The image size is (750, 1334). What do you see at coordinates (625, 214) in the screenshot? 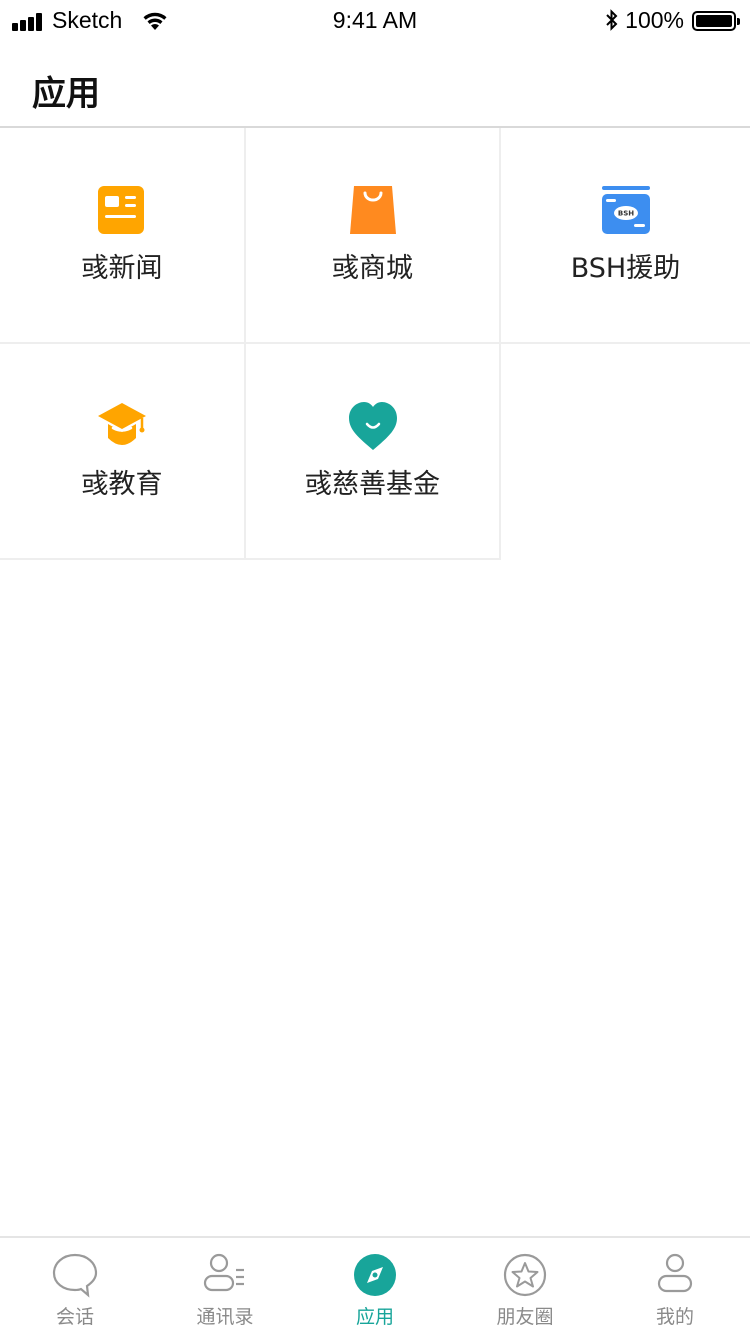
I see `svg-text: BSH` at bounding box center [625, 214].